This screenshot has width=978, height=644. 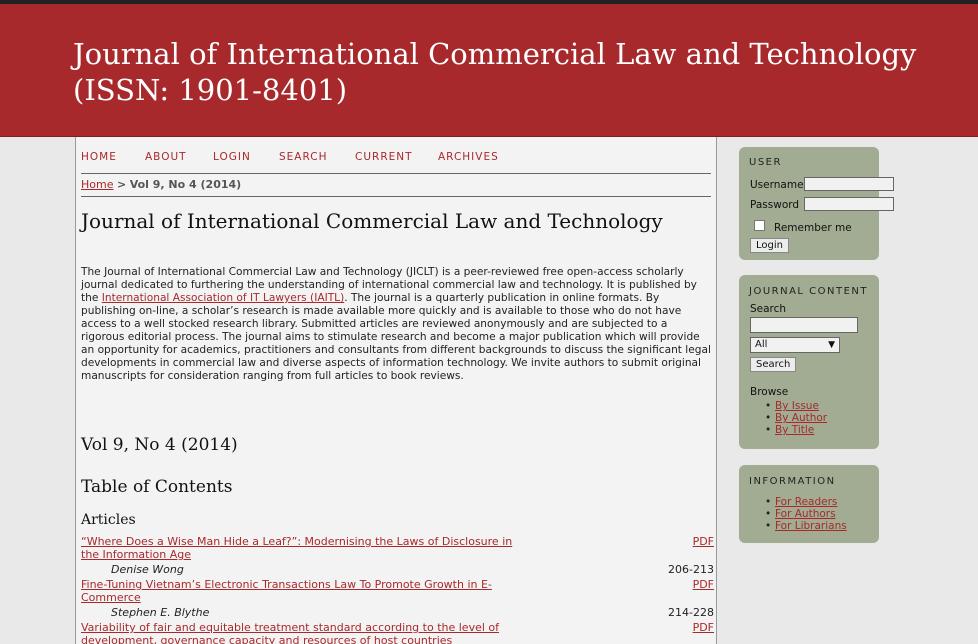 I want to click on browse-list: By Issue By Author By Title, so click(x=796, y=418).